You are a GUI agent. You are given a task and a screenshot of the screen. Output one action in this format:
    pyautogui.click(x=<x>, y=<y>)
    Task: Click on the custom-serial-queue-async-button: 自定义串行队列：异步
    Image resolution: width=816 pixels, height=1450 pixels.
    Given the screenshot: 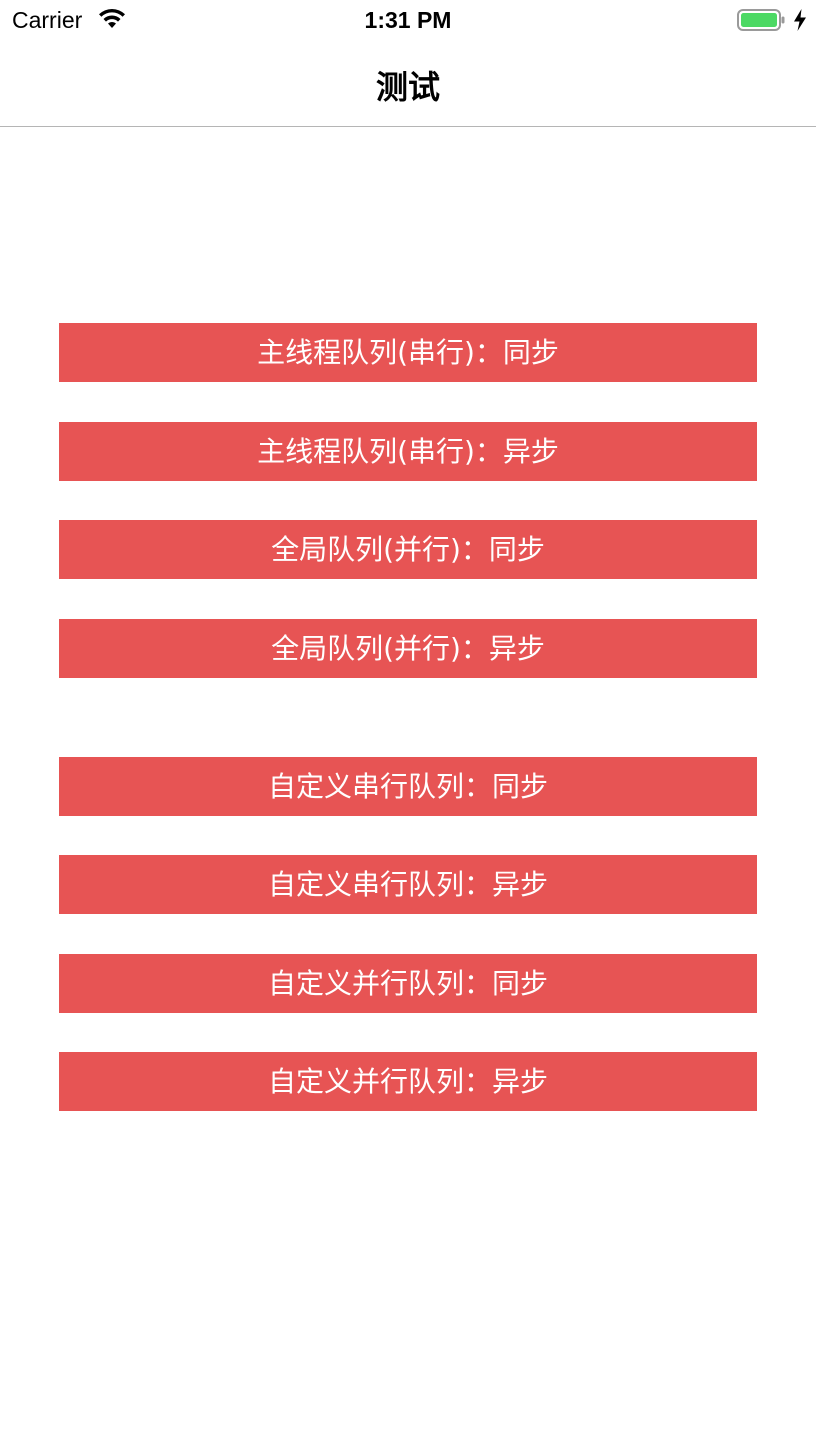 What is the action you would take?
    pyautogui.click(x=408, y=884)
    